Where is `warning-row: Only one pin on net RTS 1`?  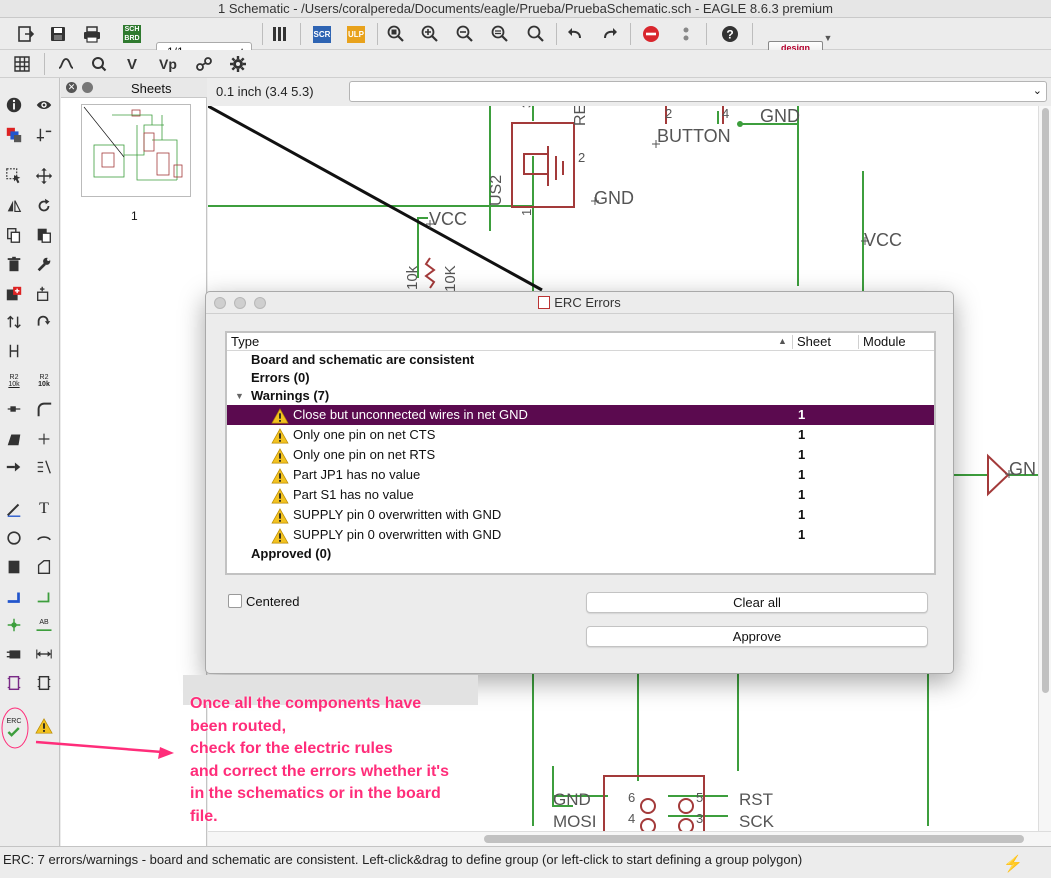
warning-row: Only one pin on net RTS 1 is located at coordinates (580, 455).